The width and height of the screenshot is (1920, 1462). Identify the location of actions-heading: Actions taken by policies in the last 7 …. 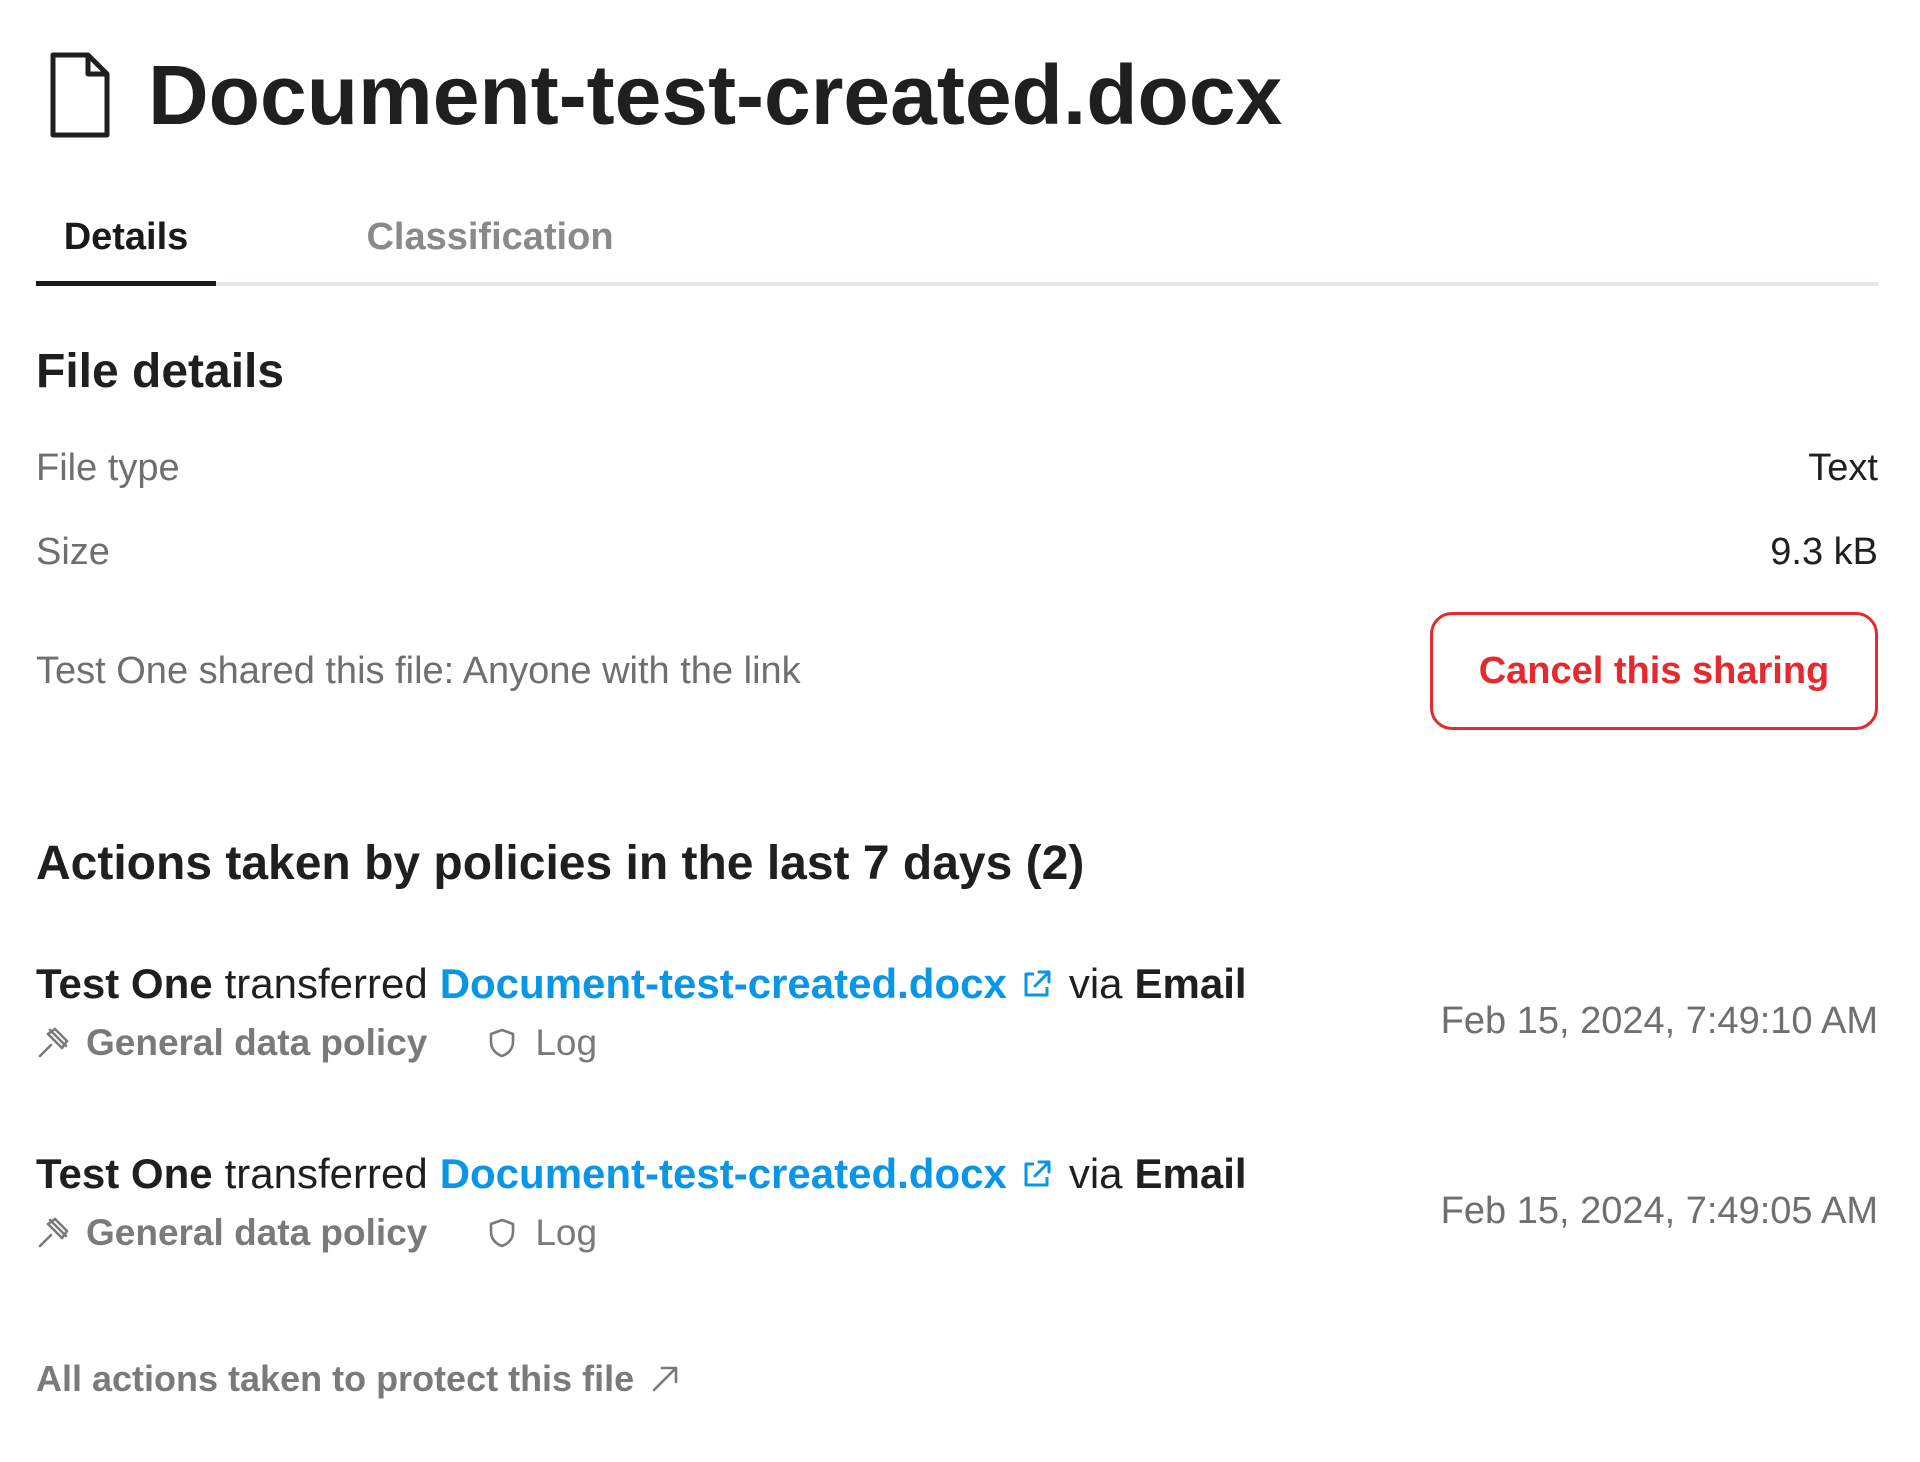
(560, 863).